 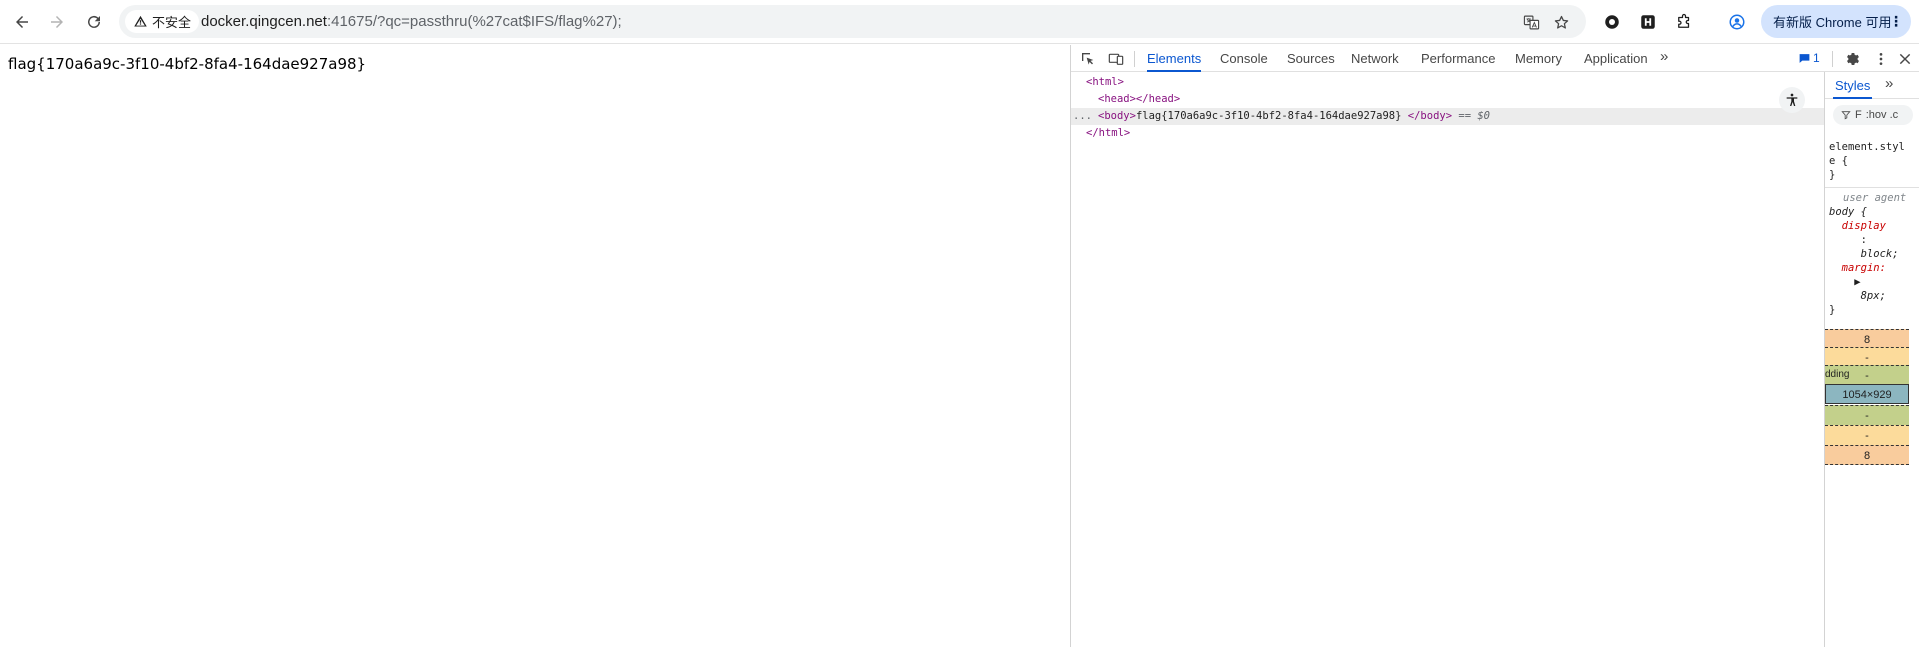 What do you see at coordinates (1474, 116) in the screenshot?
I see `selected-node-marker: == $0` at bounding box center [1474, 116].